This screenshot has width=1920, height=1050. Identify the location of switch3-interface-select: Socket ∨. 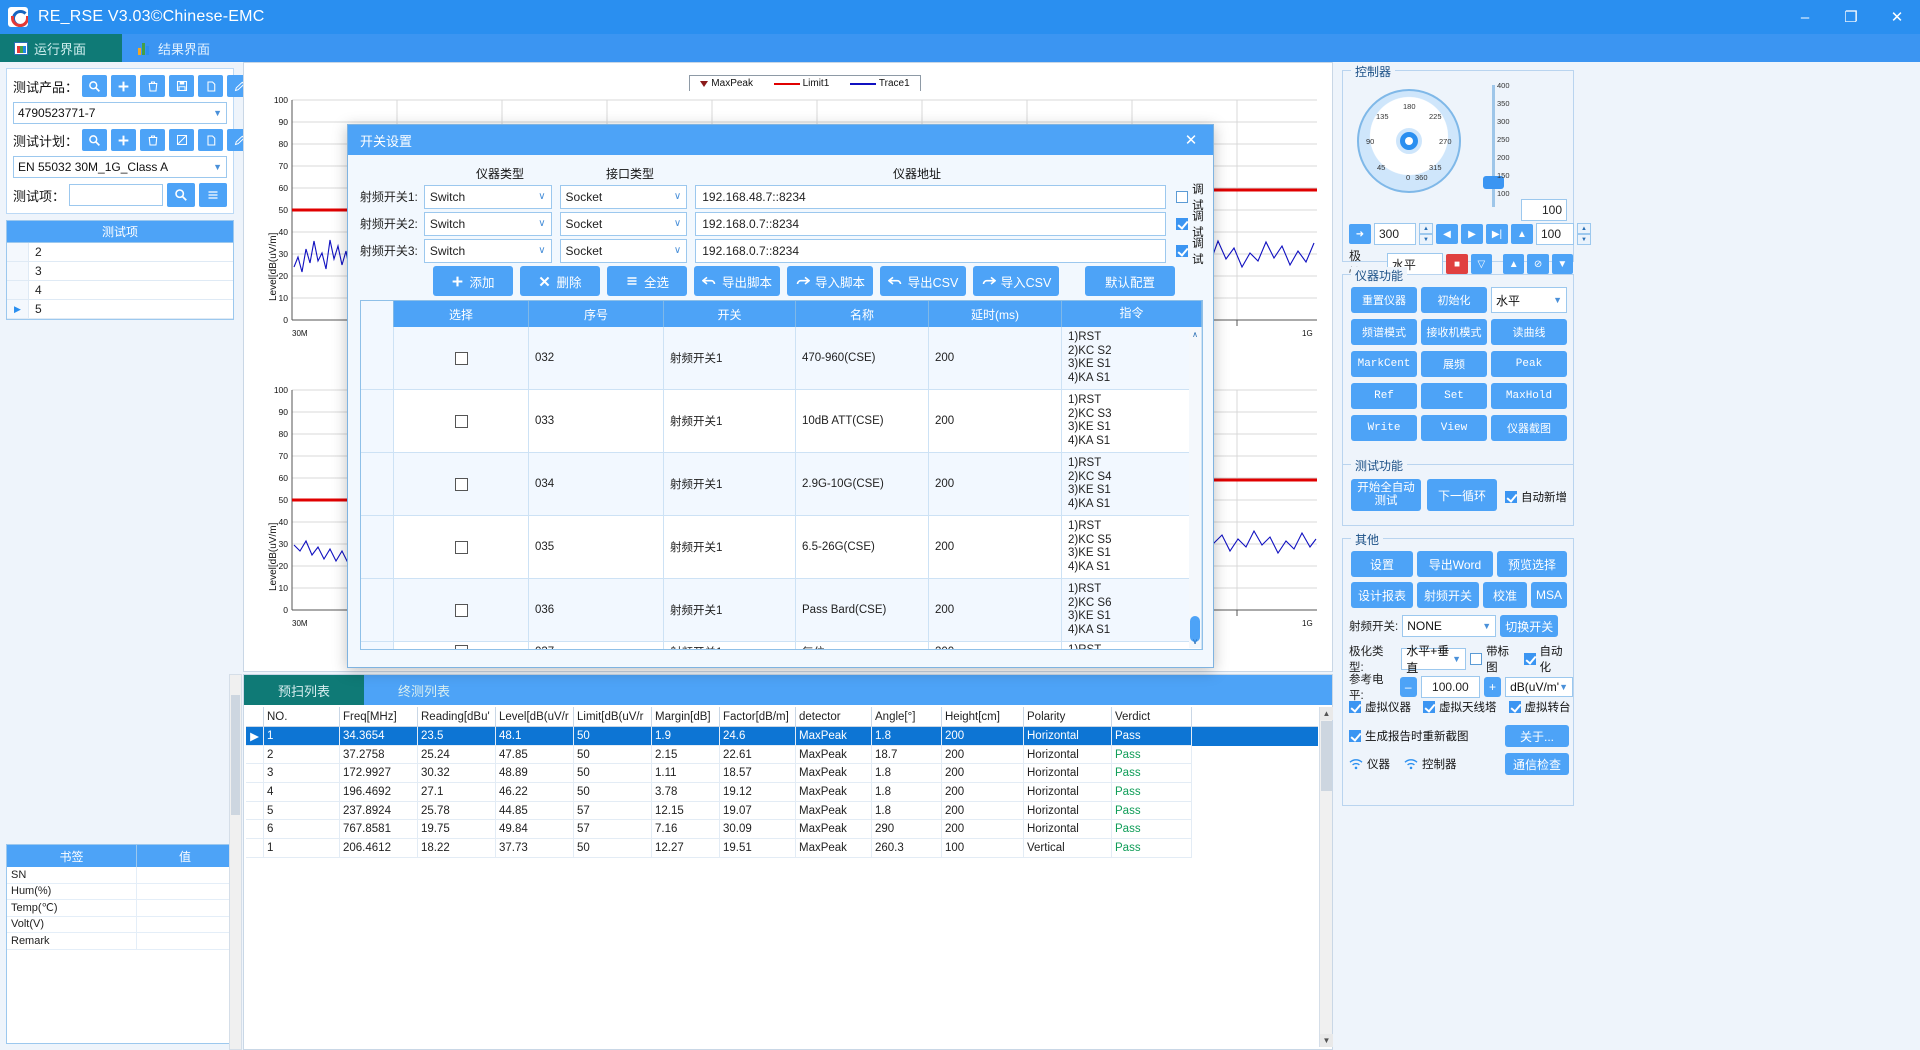
(623, 250).